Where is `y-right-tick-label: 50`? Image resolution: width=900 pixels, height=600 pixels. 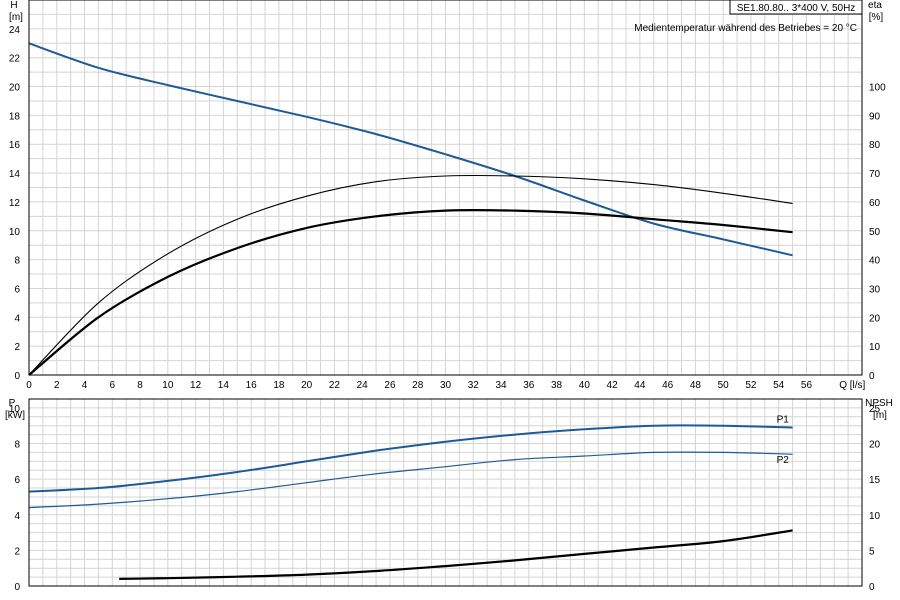
y-right-tick-label: 50 is located at coordinates (875, 232).